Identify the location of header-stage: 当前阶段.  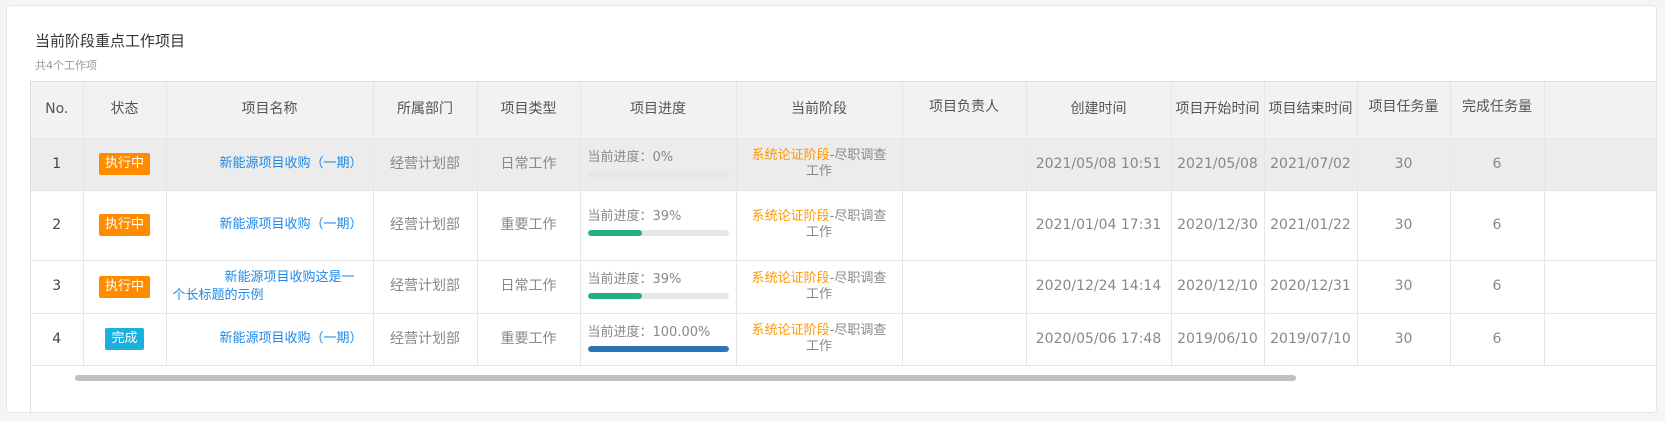
(819, 110).